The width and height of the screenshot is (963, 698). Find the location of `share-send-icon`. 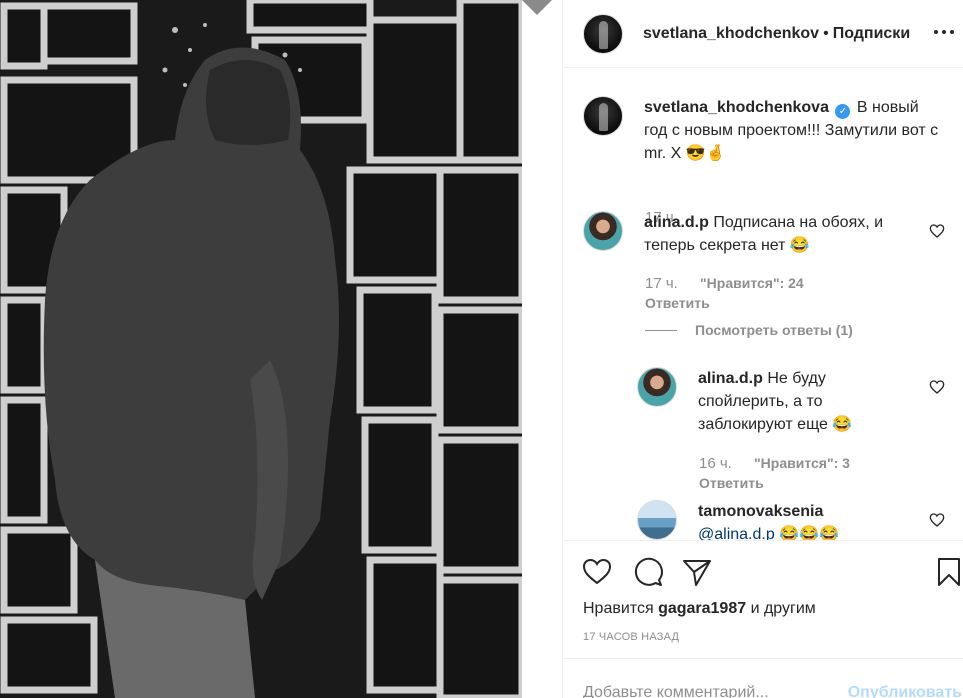

share-send-icon is located at coordinates (697, 572).